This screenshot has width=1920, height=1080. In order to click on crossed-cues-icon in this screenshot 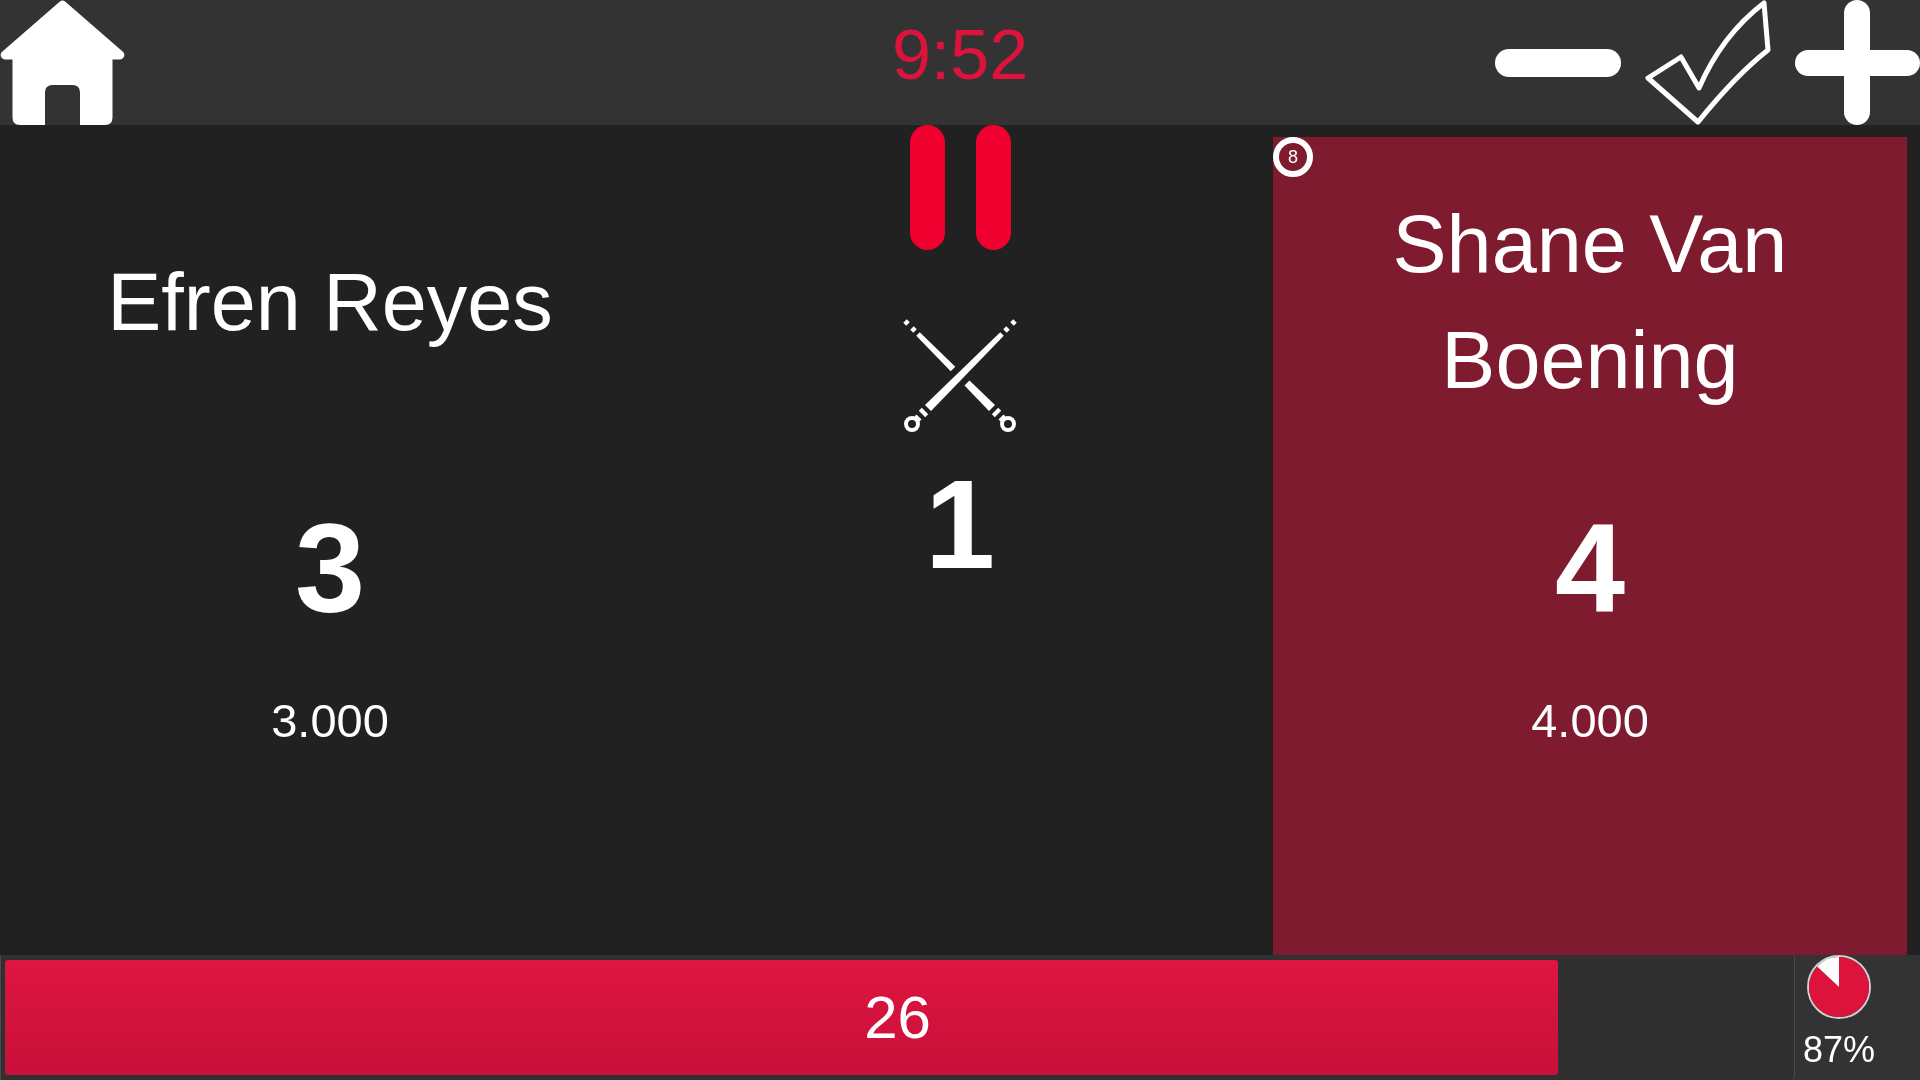, I will do `click(960, 376)`.